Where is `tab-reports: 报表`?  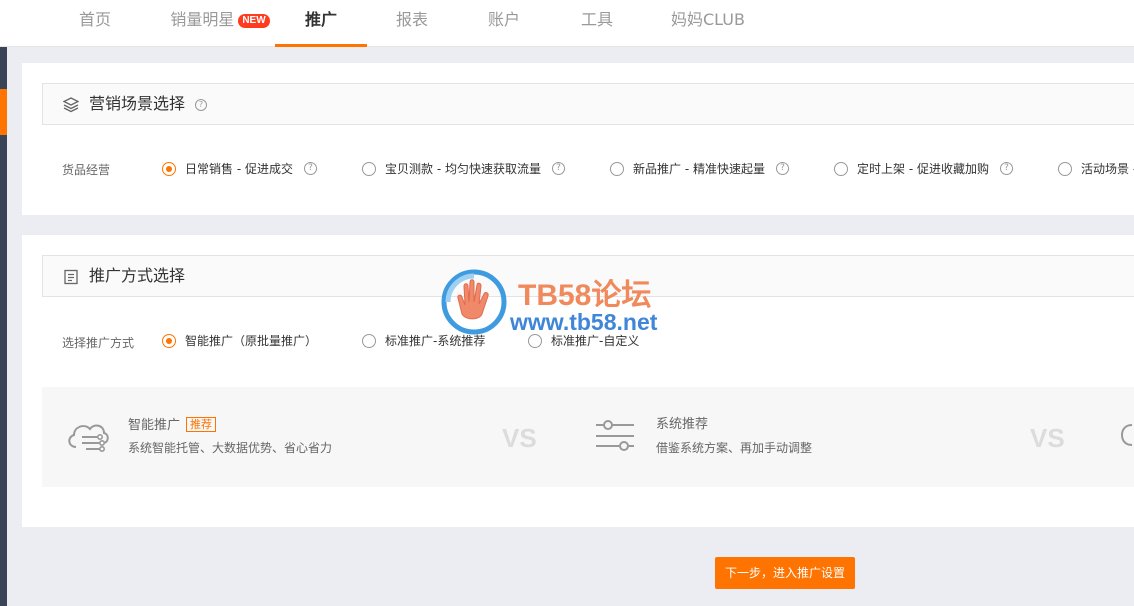
tab-reports: 报表 is located at coordinates (412, 23).